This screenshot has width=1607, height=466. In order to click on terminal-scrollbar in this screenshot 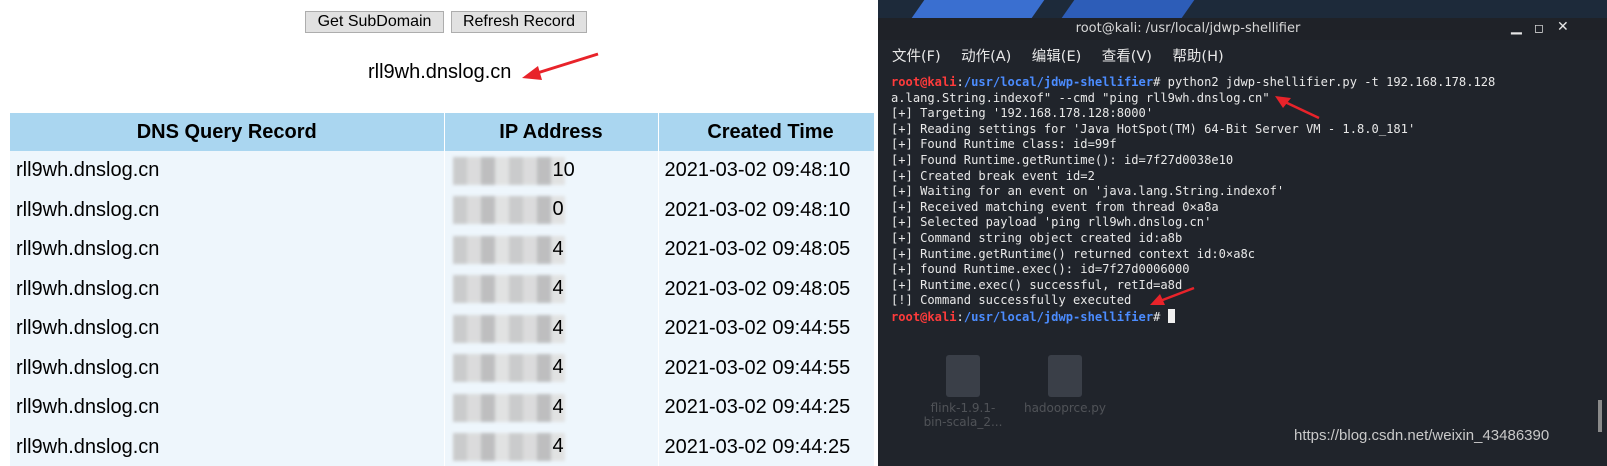, I will do `click(1600, 416)`.